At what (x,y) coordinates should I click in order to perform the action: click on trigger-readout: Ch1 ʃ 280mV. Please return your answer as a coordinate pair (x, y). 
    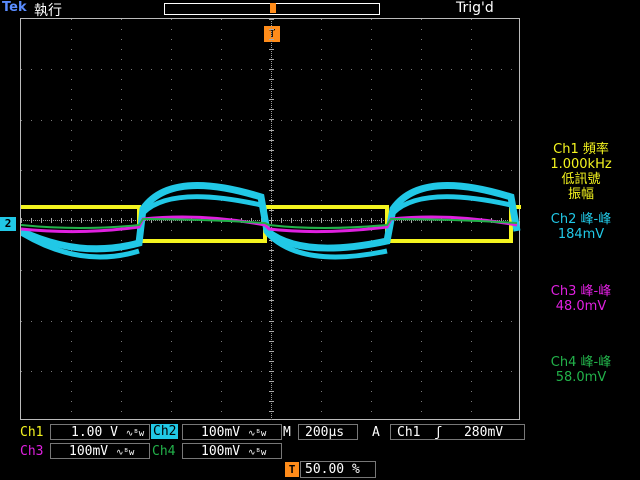
    Looking at the image, I should click on (457, 432).